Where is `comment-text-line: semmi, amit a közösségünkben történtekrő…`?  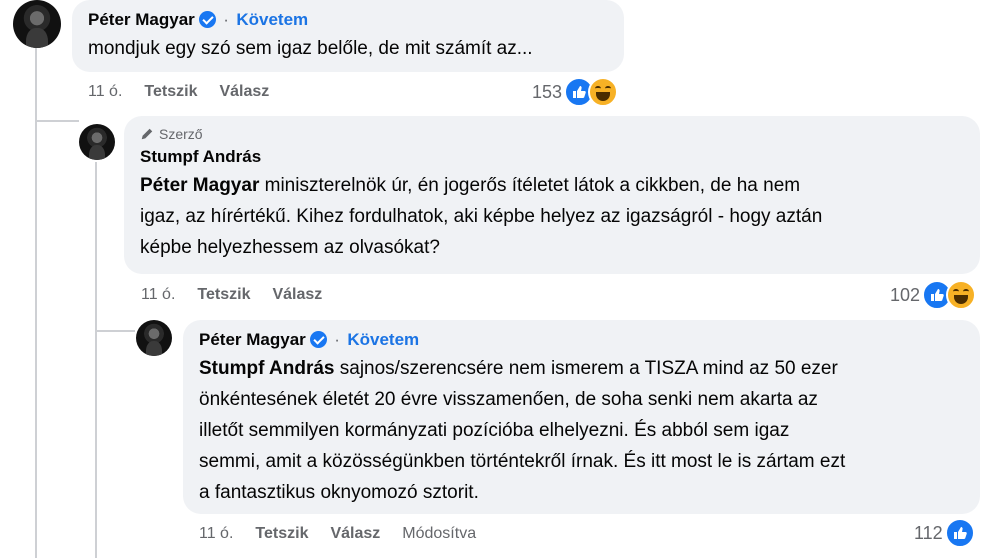 comment-text-line: semmi, amit a közösségünkben történtekrő… is located at coordinates (522, 461).